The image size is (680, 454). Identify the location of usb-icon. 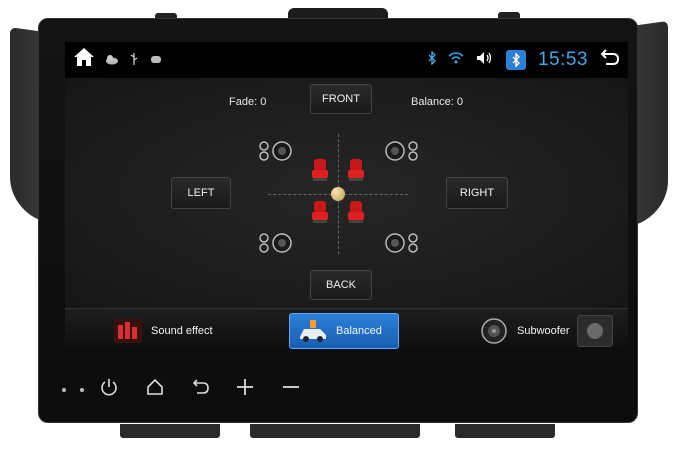
(134, 60).